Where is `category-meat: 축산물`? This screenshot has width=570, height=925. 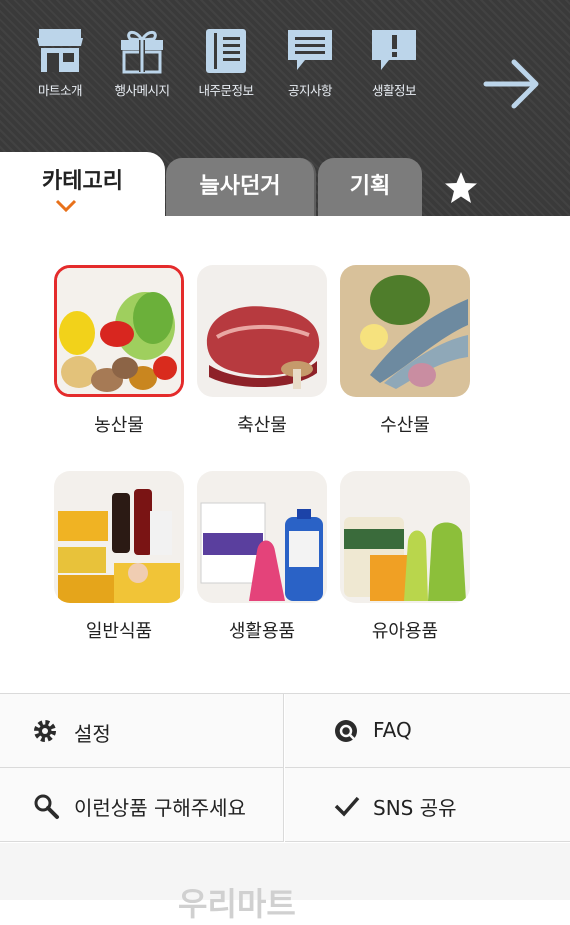 category-meat: 축산물 is located at coordinates (262, 351).